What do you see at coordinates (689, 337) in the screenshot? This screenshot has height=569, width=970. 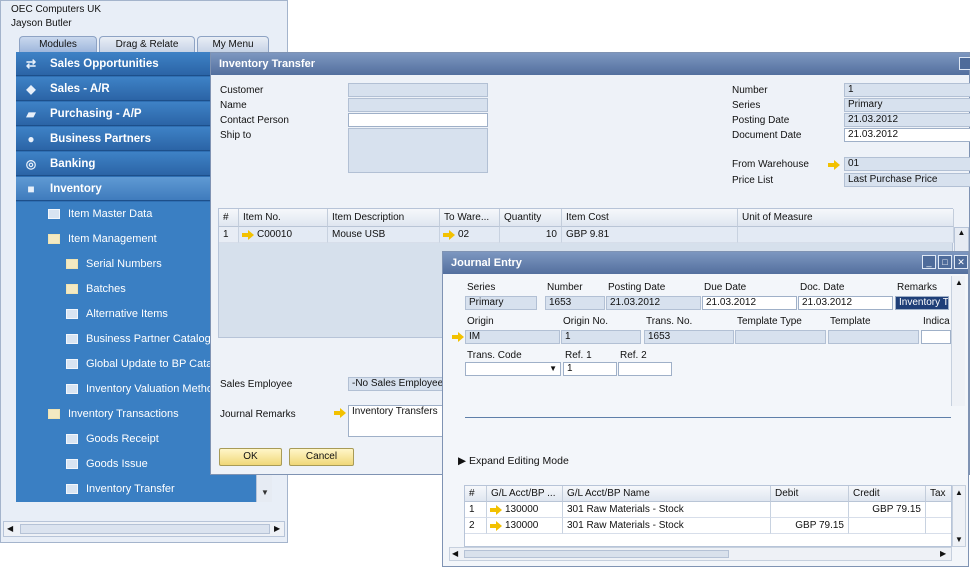 I see `trans-no-field: 1653` at bounding box center [689, 337].